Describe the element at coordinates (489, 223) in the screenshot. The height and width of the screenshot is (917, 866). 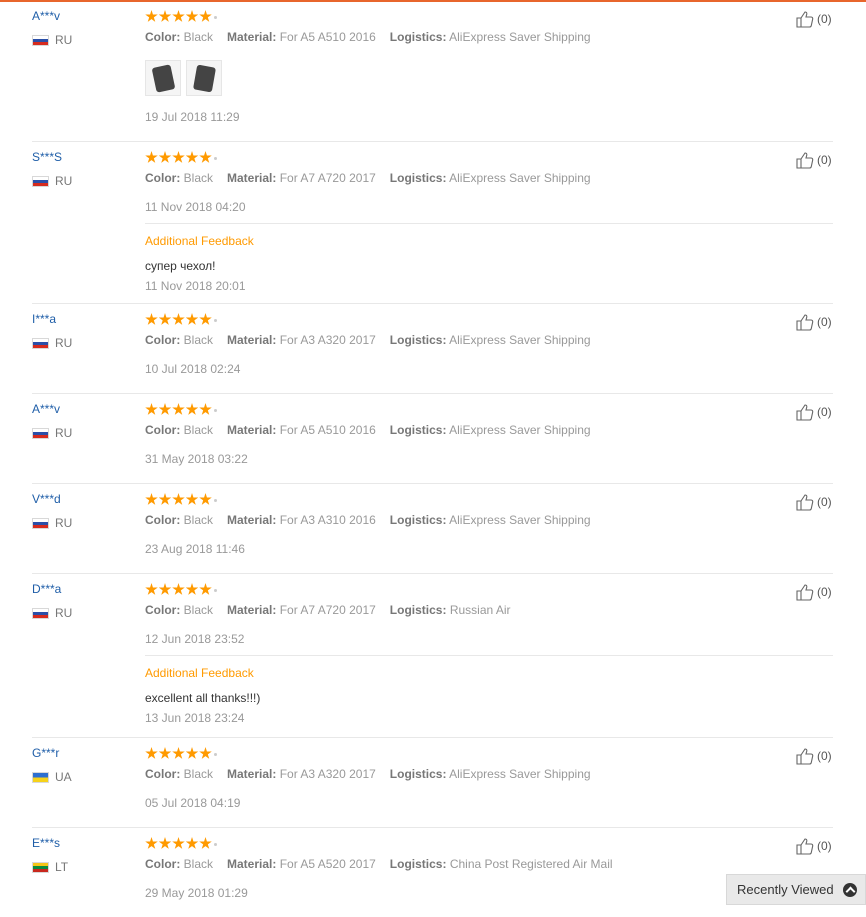
I see `additional-feedback-divider` at that location.